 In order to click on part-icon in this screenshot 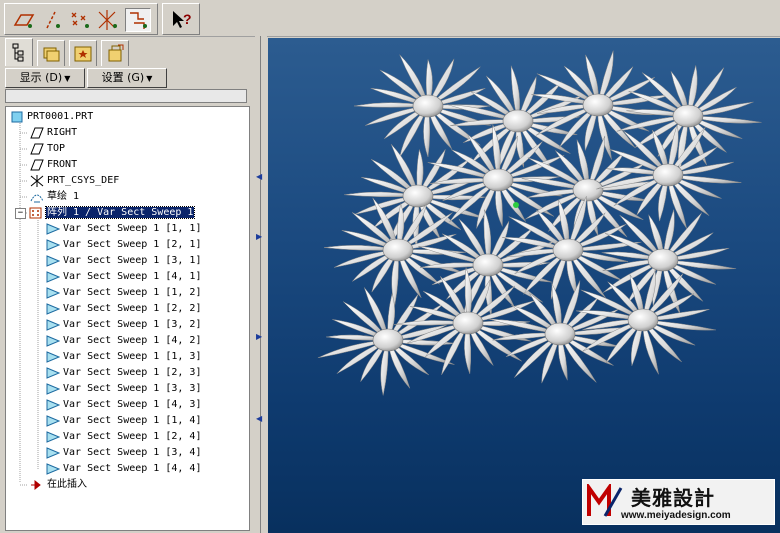, I will do `click(17, 117)`.